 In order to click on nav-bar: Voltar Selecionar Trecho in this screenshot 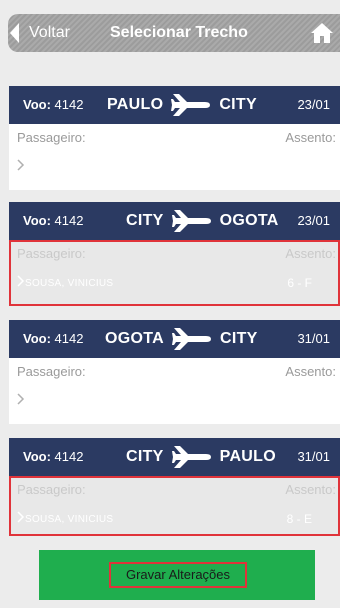, I will do `click(174, 33)`.